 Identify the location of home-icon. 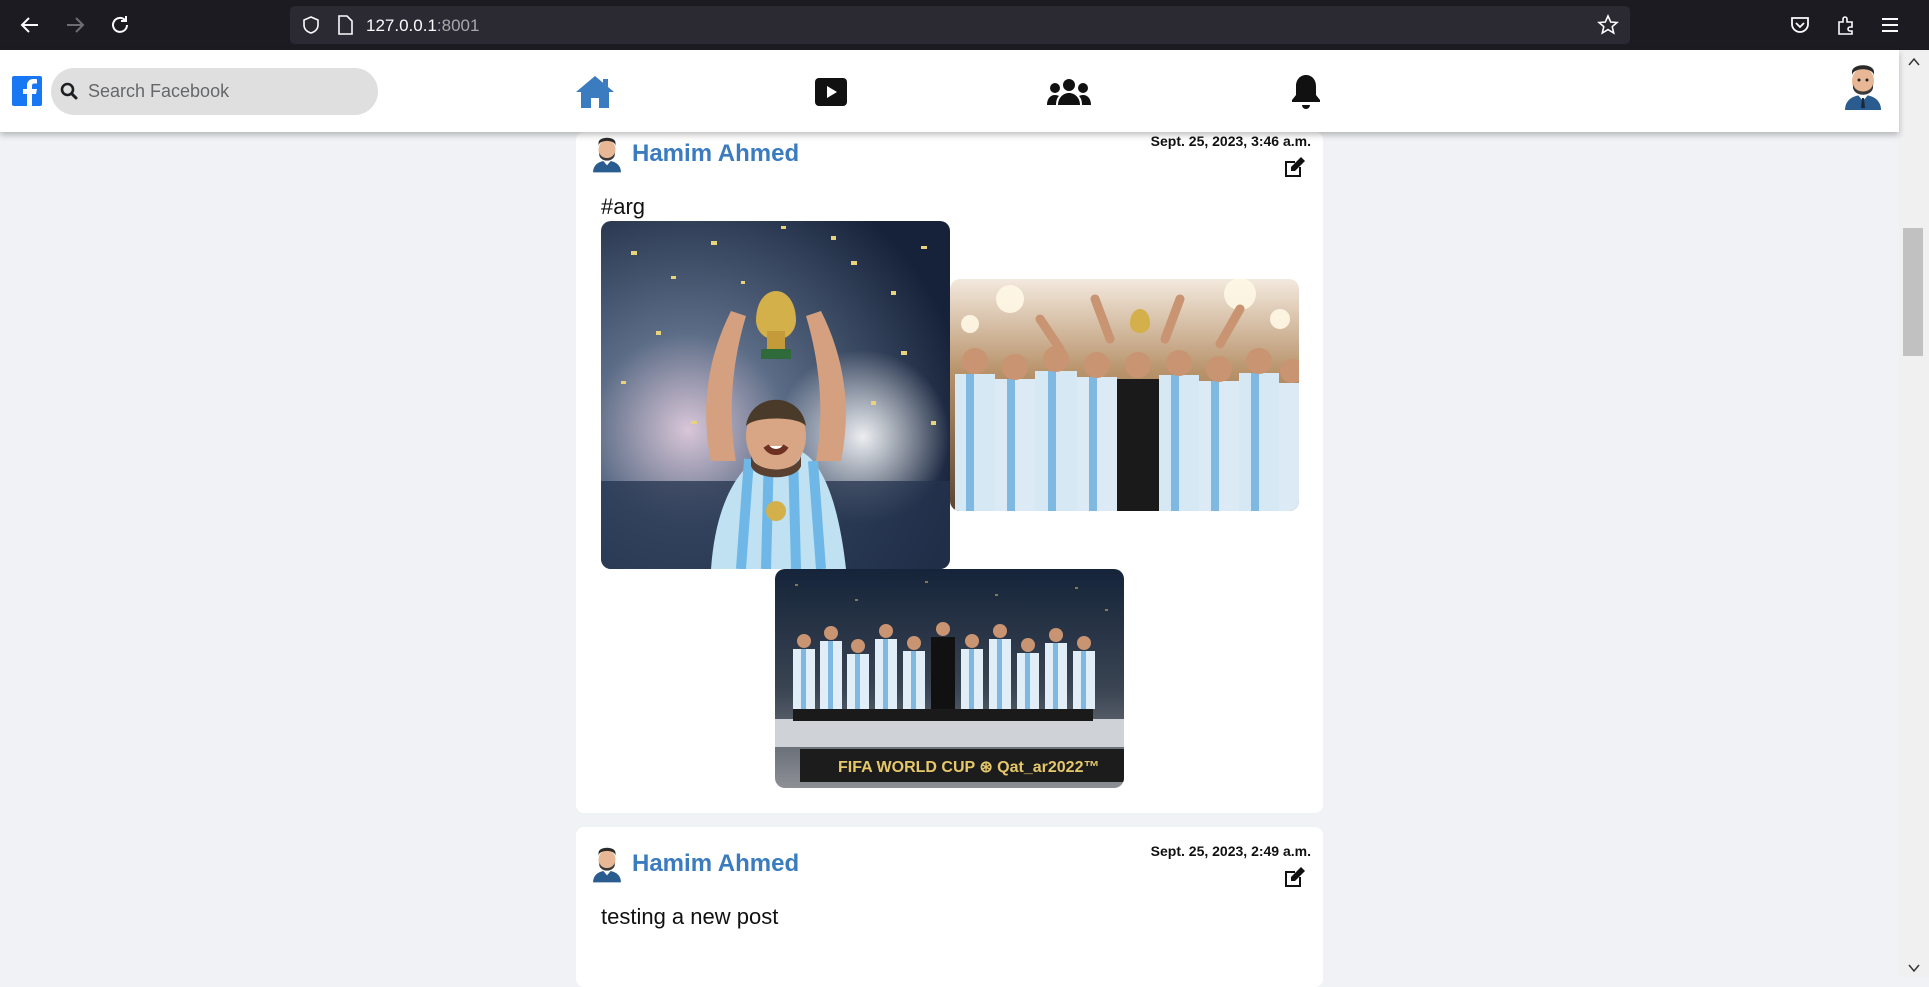
(595, 92).